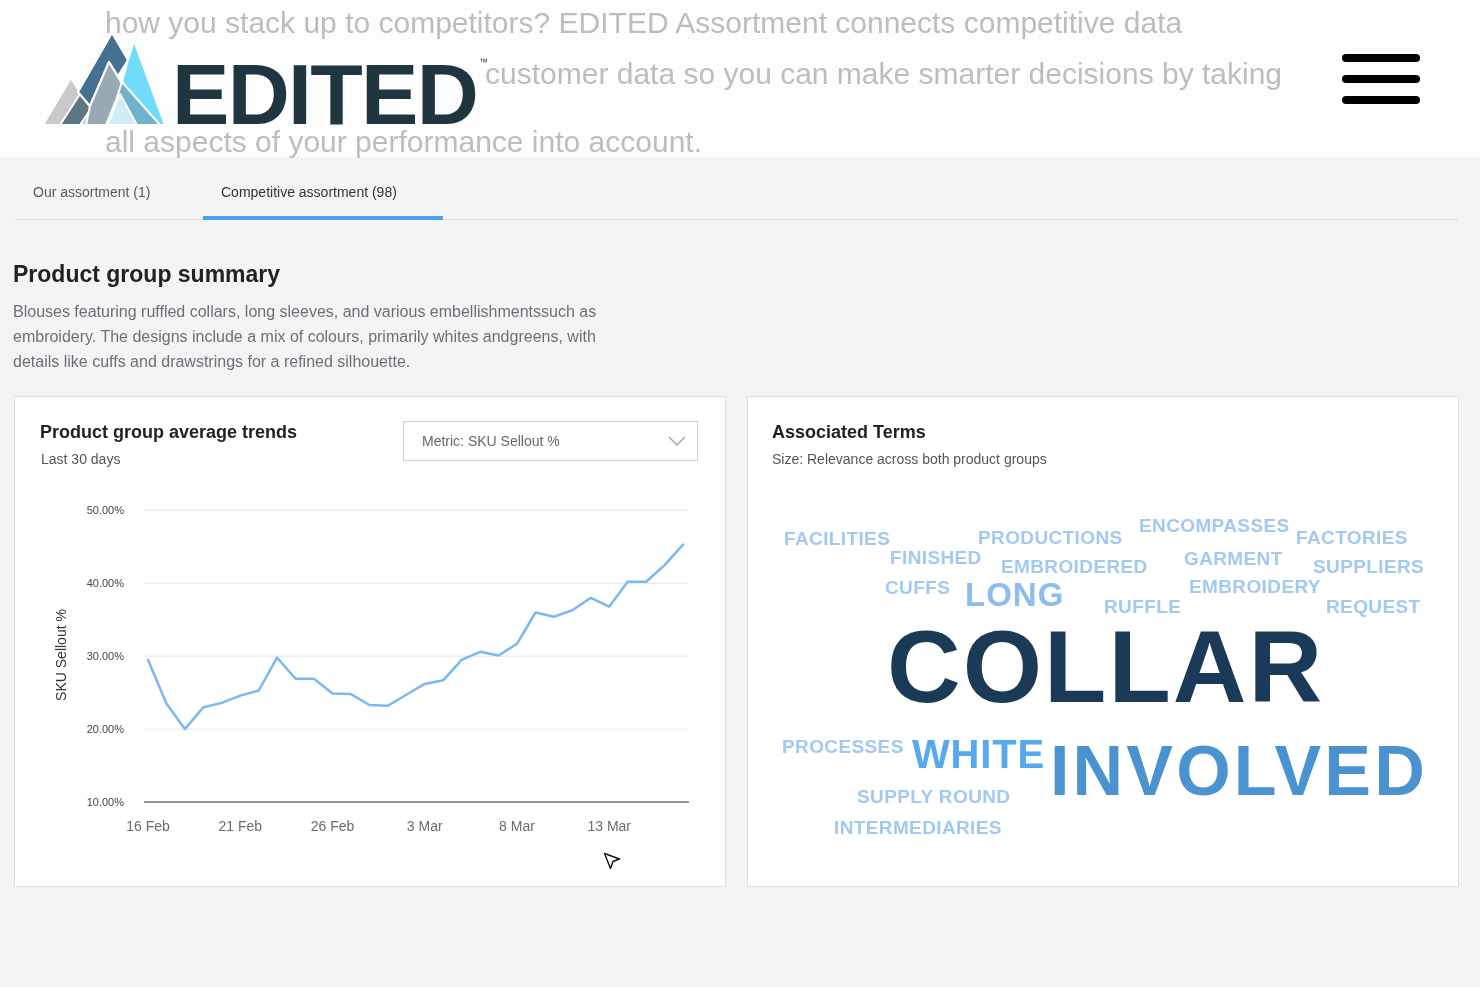 The height and width of the screenshot is (987, 1480). I want to click on y-axis-label: SKU Sellout %, so click(60, 655).